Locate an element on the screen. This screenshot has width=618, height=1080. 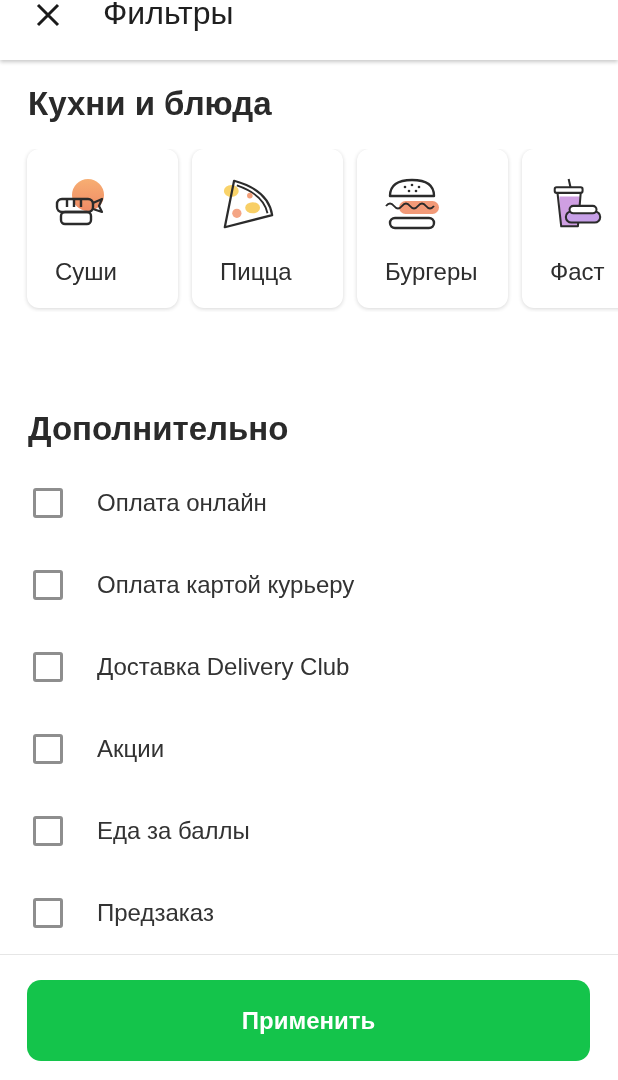
cuisine-card: Пицца is located at coordinates (267, 228).